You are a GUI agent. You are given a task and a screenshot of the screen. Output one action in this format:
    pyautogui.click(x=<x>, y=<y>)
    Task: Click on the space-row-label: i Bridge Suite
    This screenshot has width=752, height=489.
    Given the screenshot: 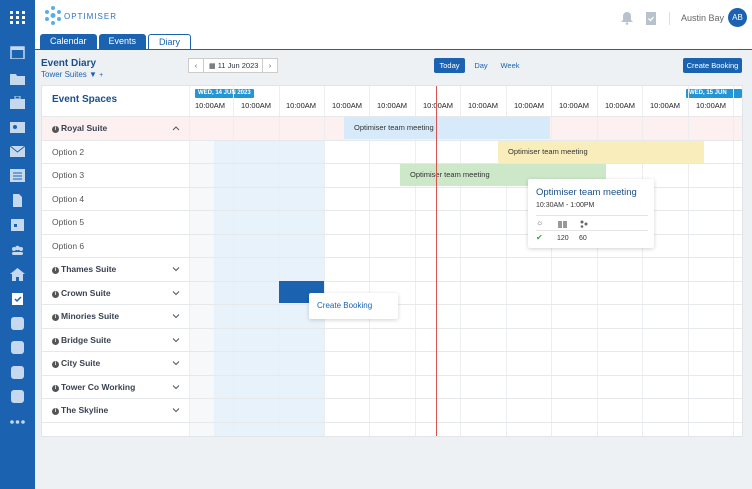 What is the action you would take?
    pyautogui.click(x=81, y=340)
    